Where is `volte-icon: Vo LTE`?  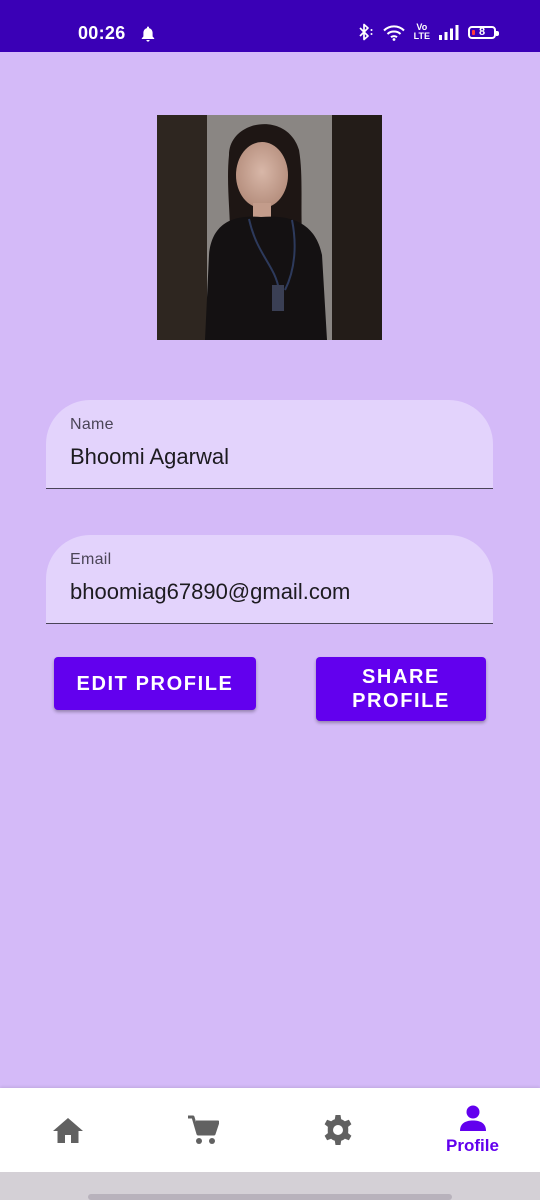
volte-icon: Vo LTE is located at coordinates (422, 32).